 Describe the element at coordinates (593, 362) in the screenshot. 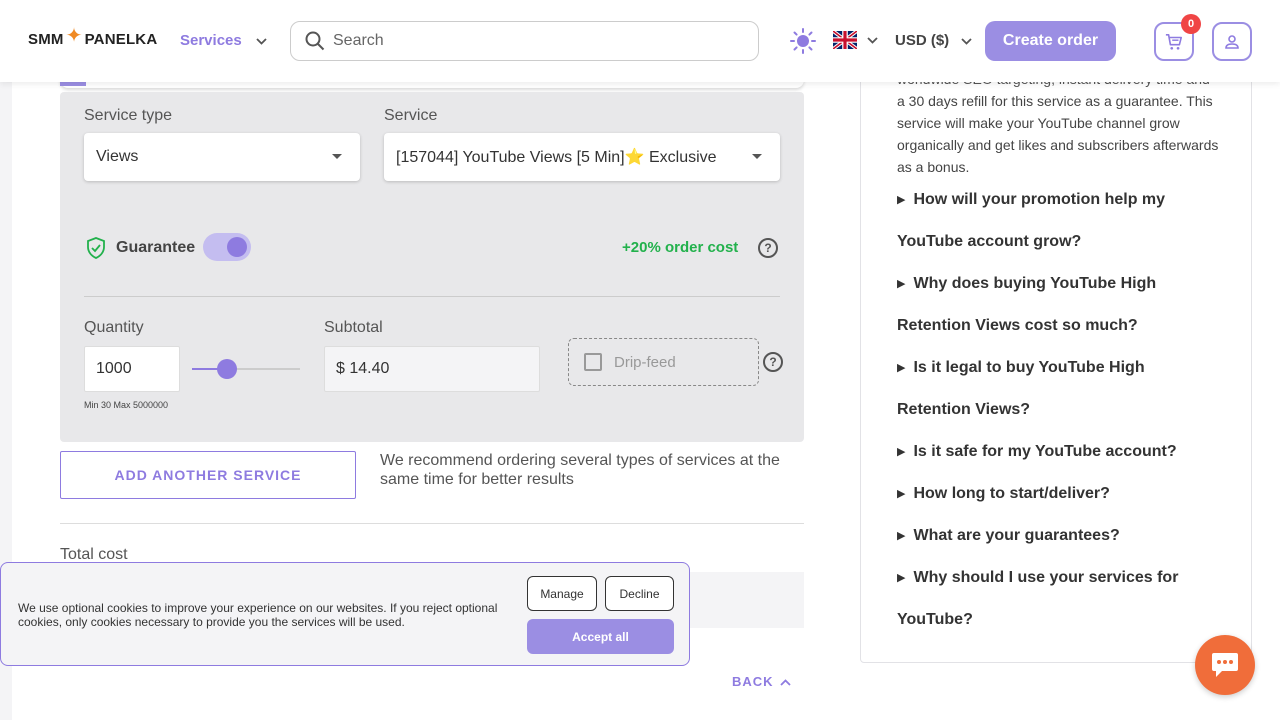

I see `checkbox-icon` at that location.